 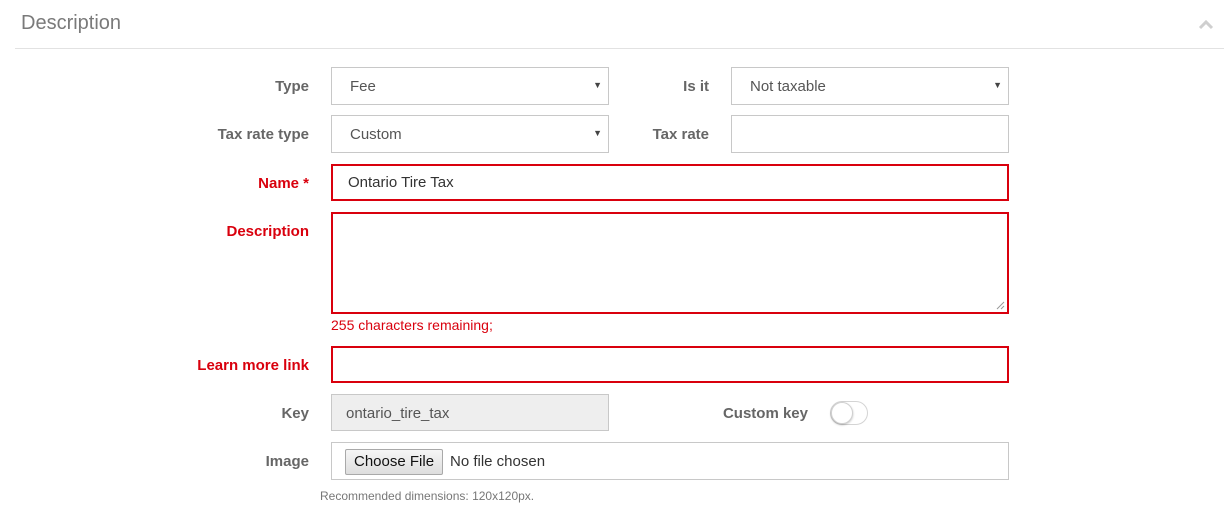 What do you see at coordinates (1000, 305) in the screenshot?
I see `resize-grip-icon` at bounding box center [1000, 305].